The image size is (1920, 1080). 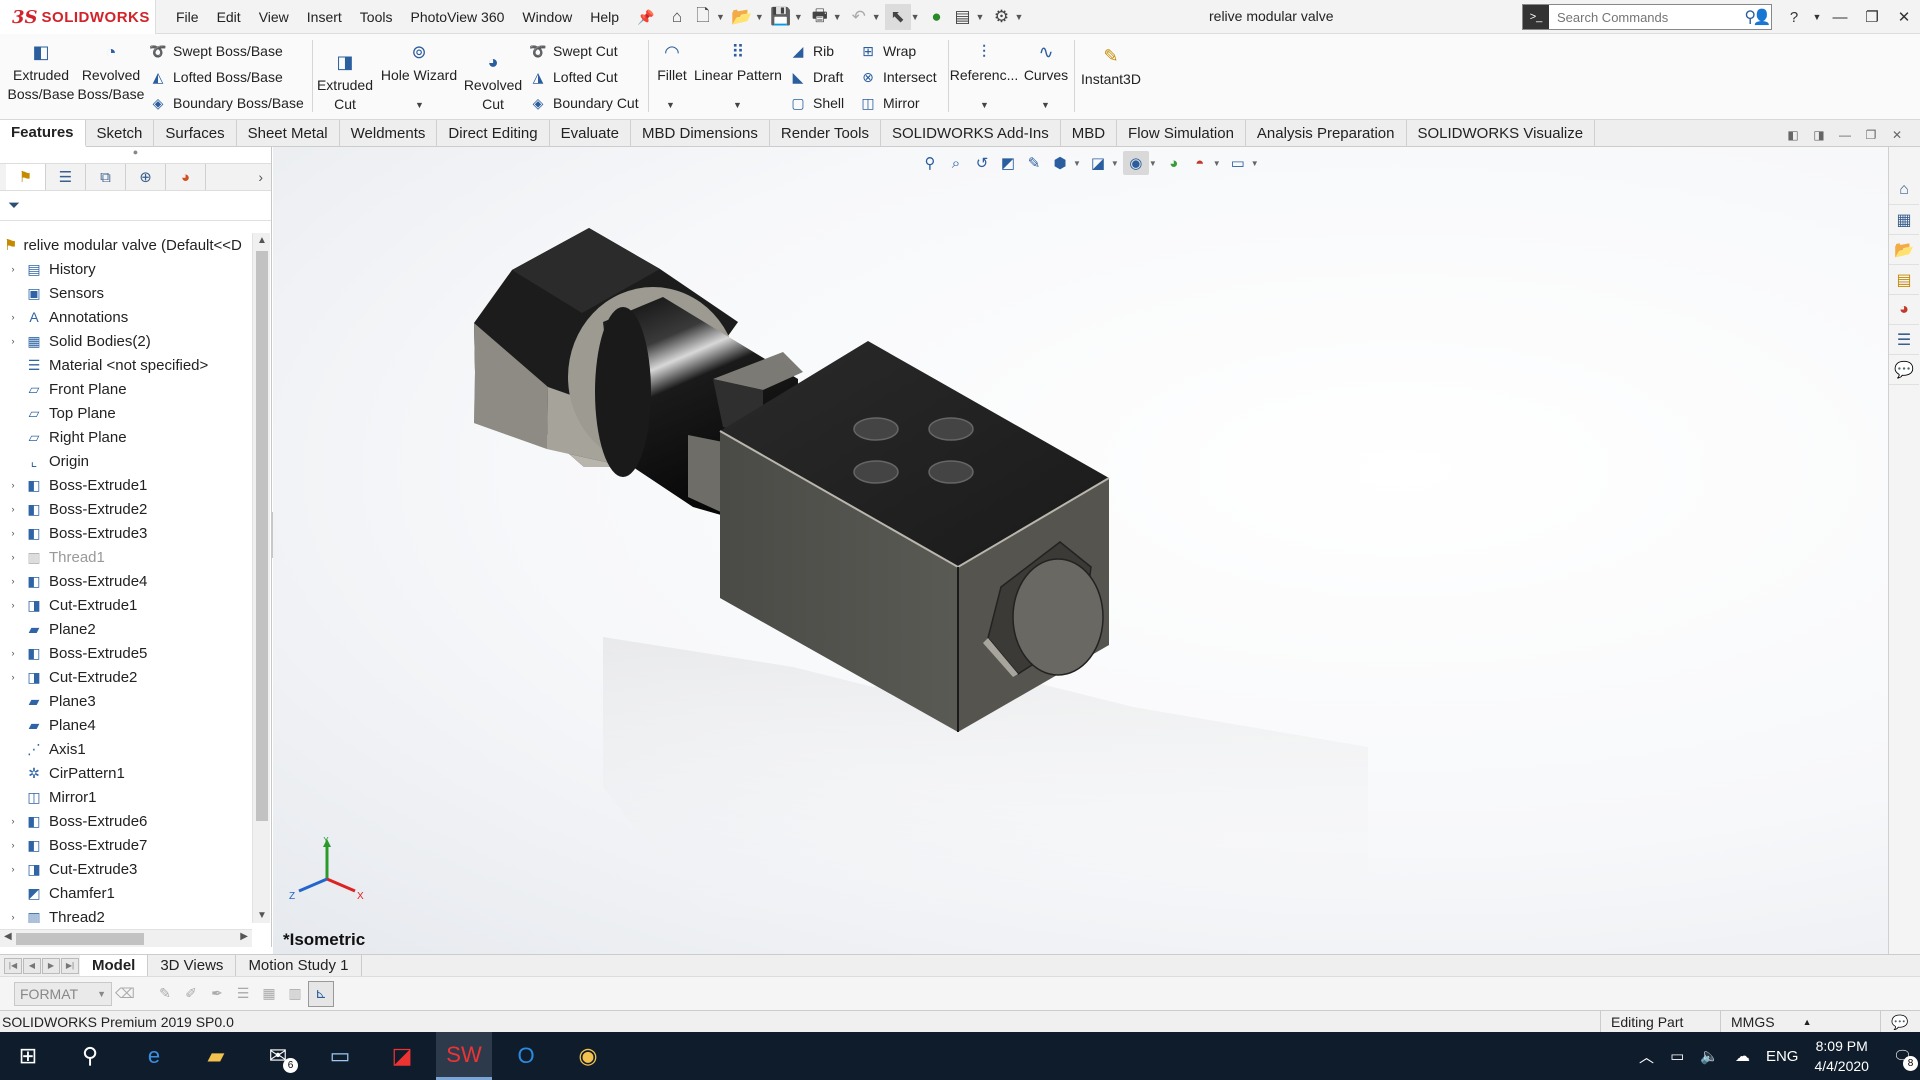 What do you see at coordinates (126, 914) in the screenshot?
I see `tree-item: › ▥ Thread2` at bounding box center [126, 914].